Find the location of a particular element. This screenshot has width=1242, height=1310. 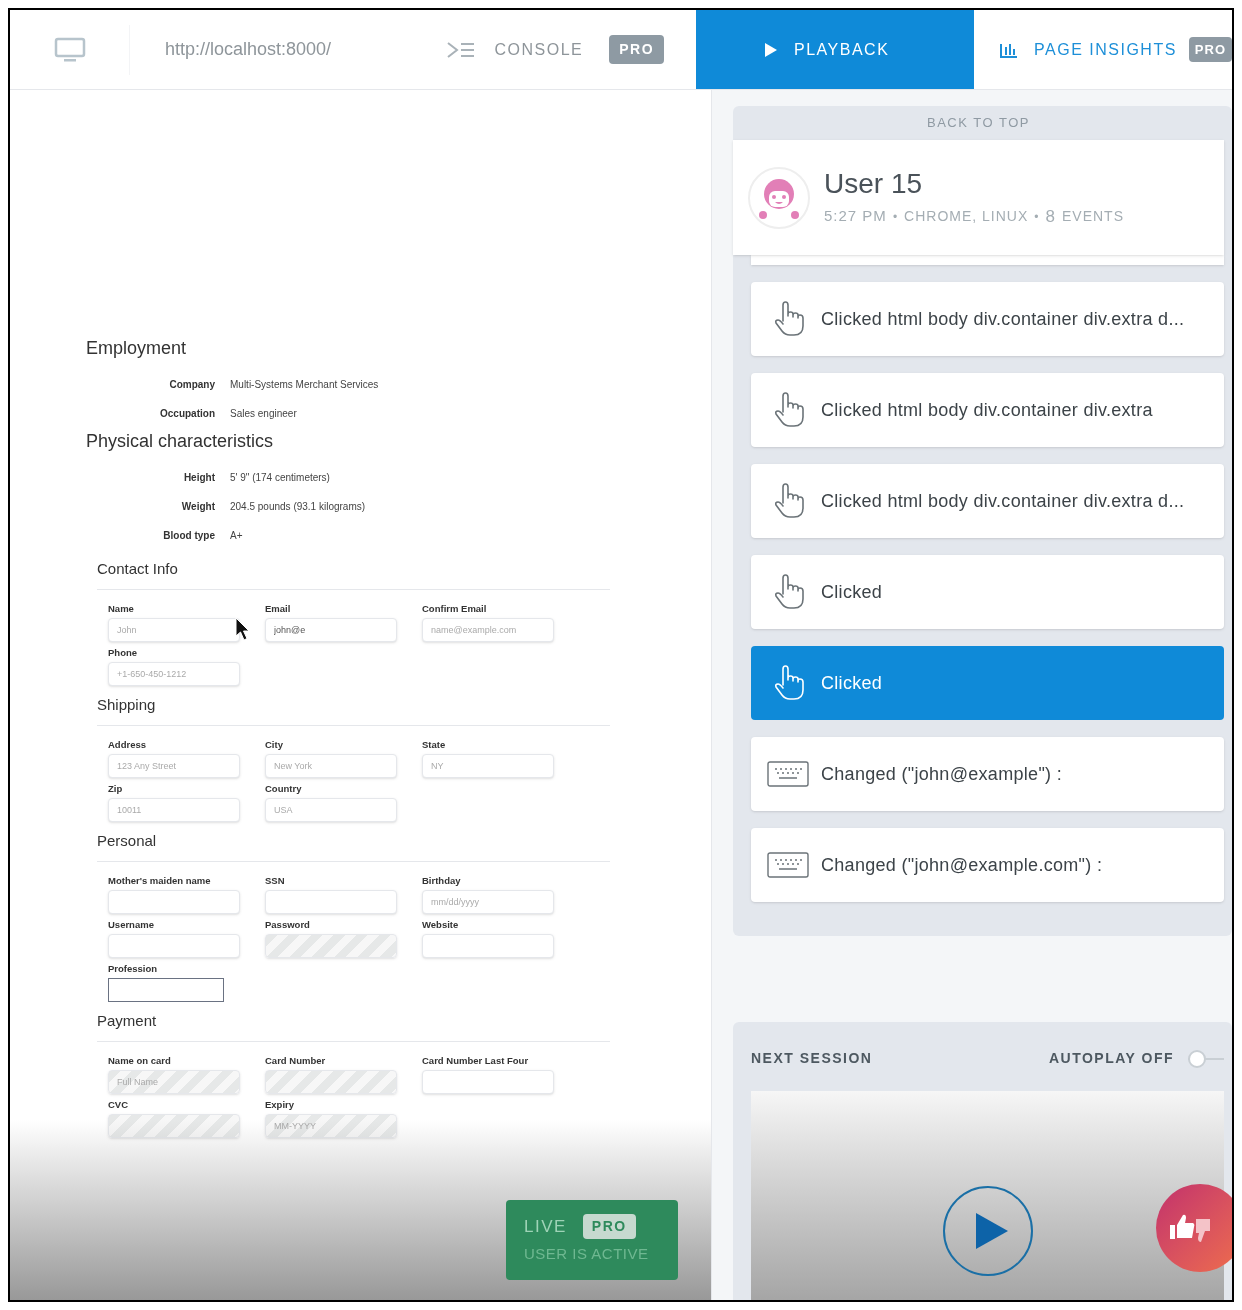

detail-value: 5' 9" (174 centimeters) is located at coordinates (280, 478).